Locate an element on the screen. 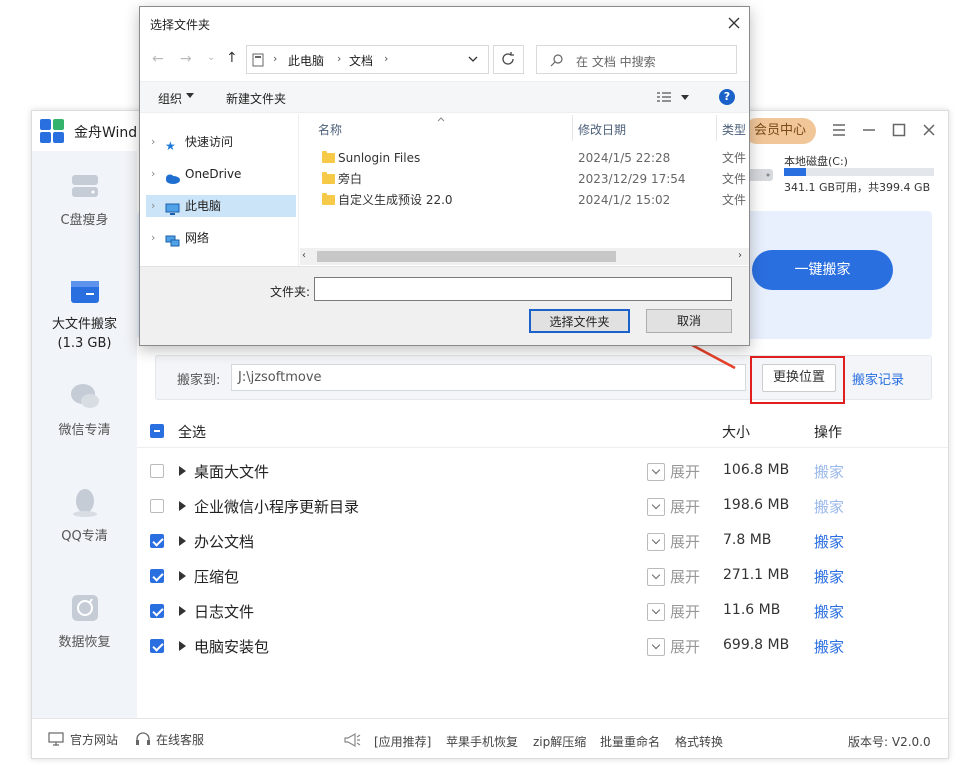 Image resolution: width=968 pixels, height=765 pixels. file-name: Sunlogin Files is located at coordinates (379, 158).